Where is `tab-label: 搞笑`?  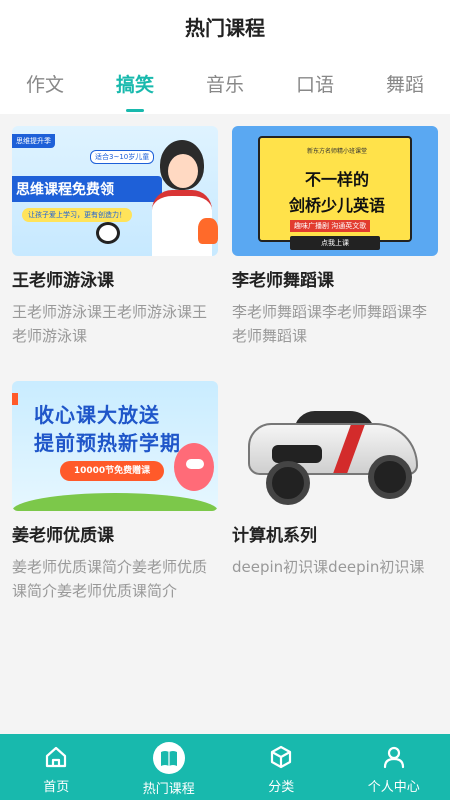 tab-label: 搞笑 is located at coordinates (134, 84).